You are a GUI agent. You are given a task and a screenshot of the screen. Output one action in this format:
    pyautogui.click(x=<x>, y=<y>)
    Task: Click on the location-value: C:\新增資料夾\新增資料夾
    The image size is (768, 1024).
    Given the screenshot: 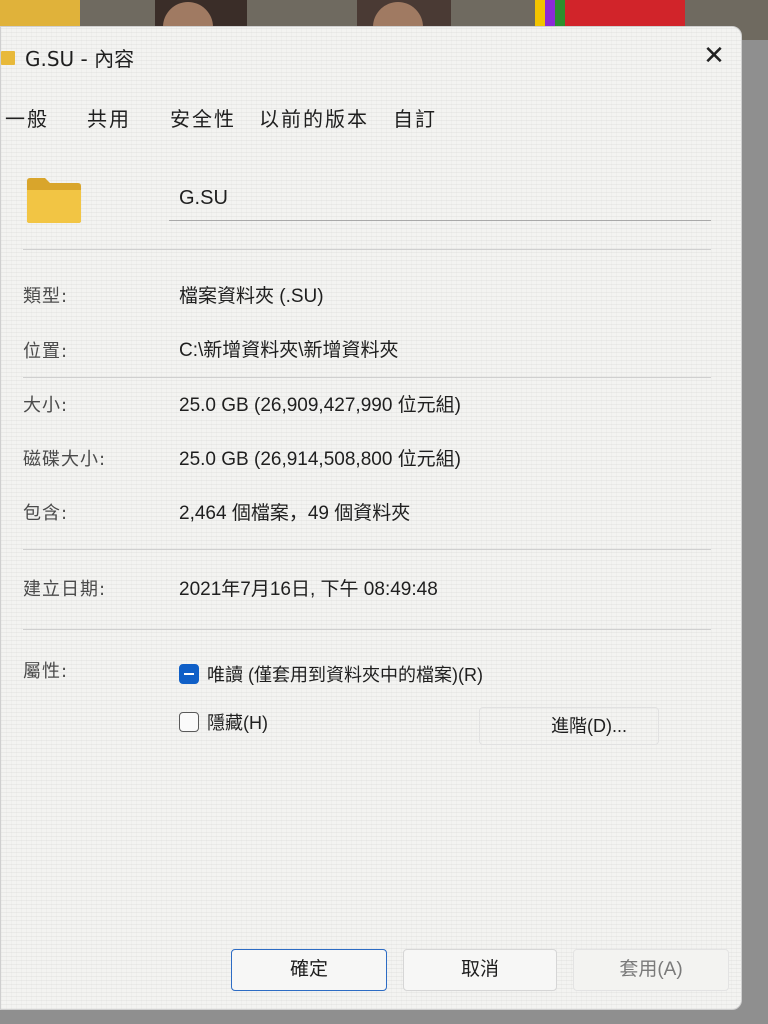 What is the action you would take?
    pyautogui.click(x=289, y=350)
    